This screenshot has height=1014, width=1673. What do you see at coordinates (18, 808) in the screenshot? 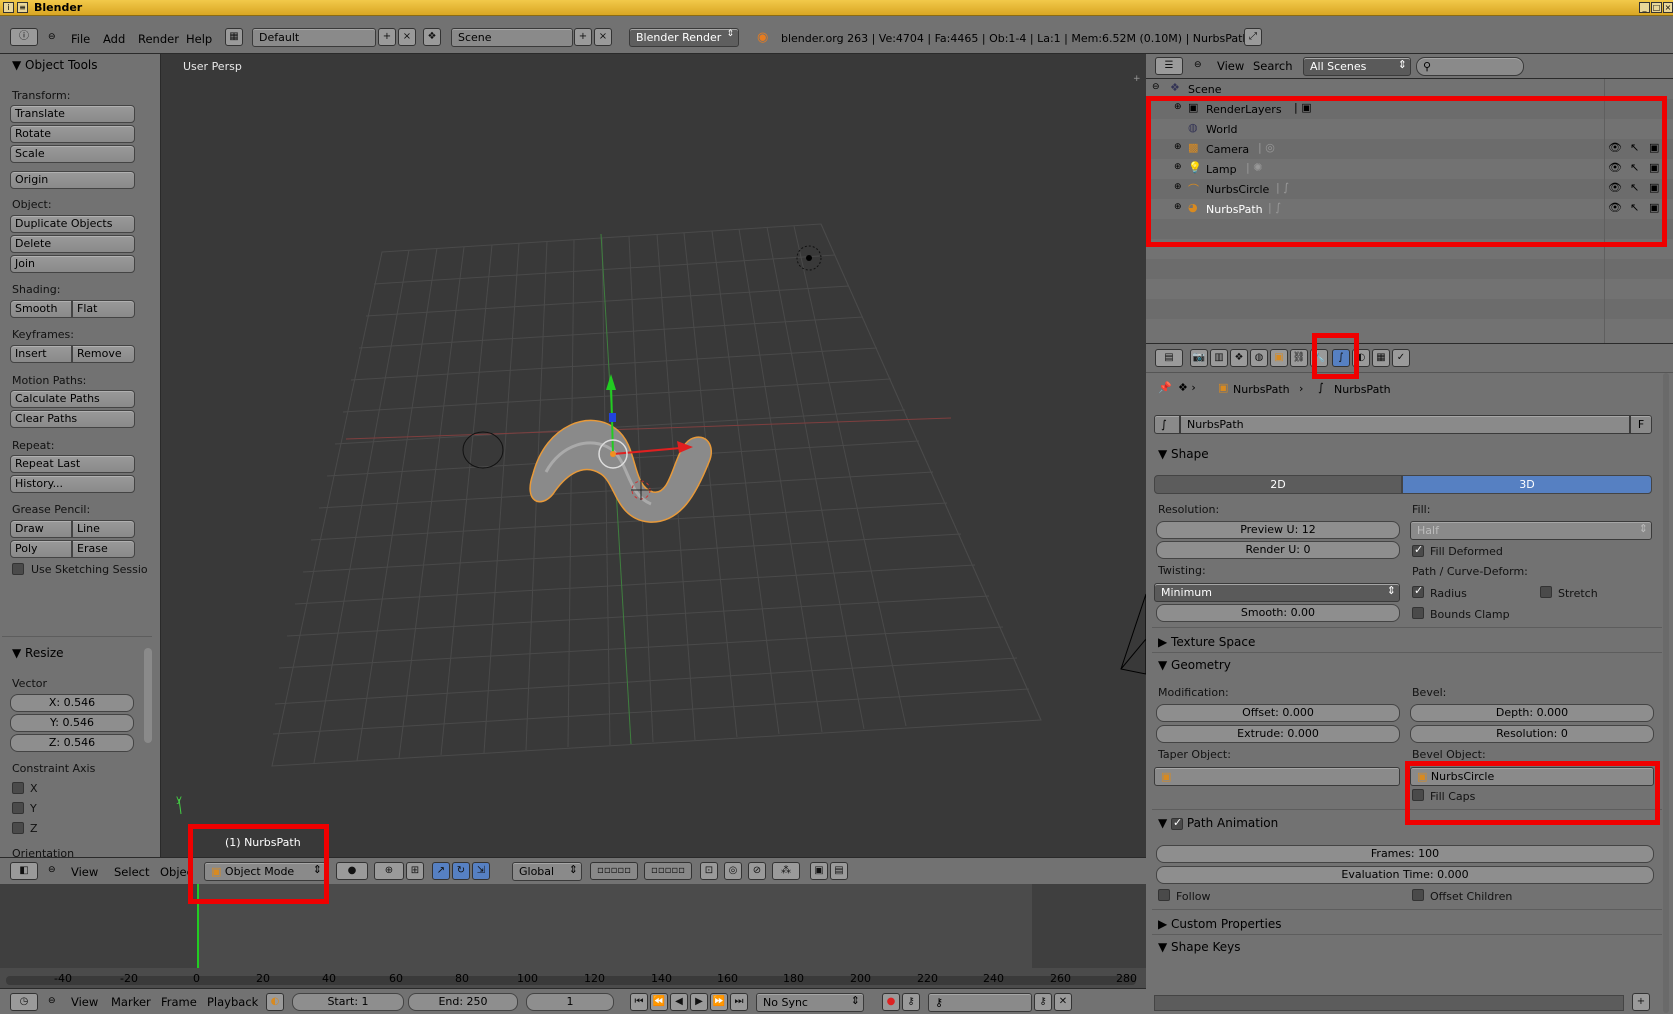
I see `constraint-y-checkbox` at bounding box center [18, 808].